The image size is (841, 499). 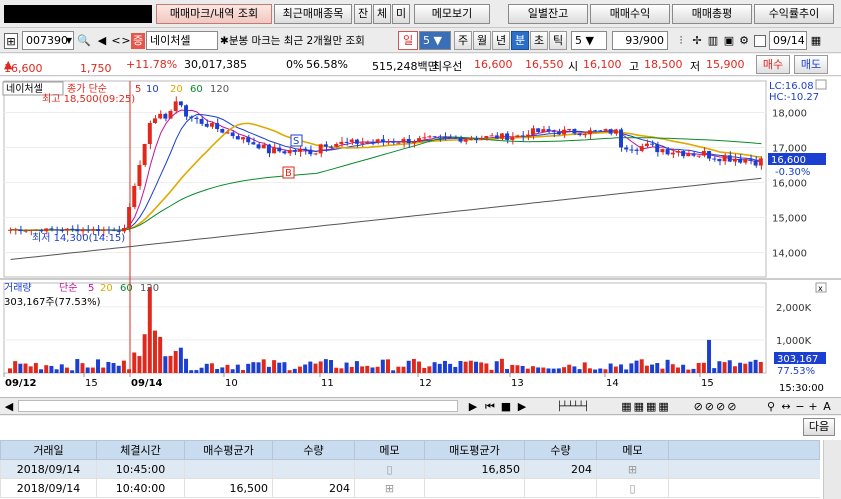 What do you see at coordinates (729, 41) in the screenshot?
I see `save-icon: ▣` at bounding box center [729, 41].